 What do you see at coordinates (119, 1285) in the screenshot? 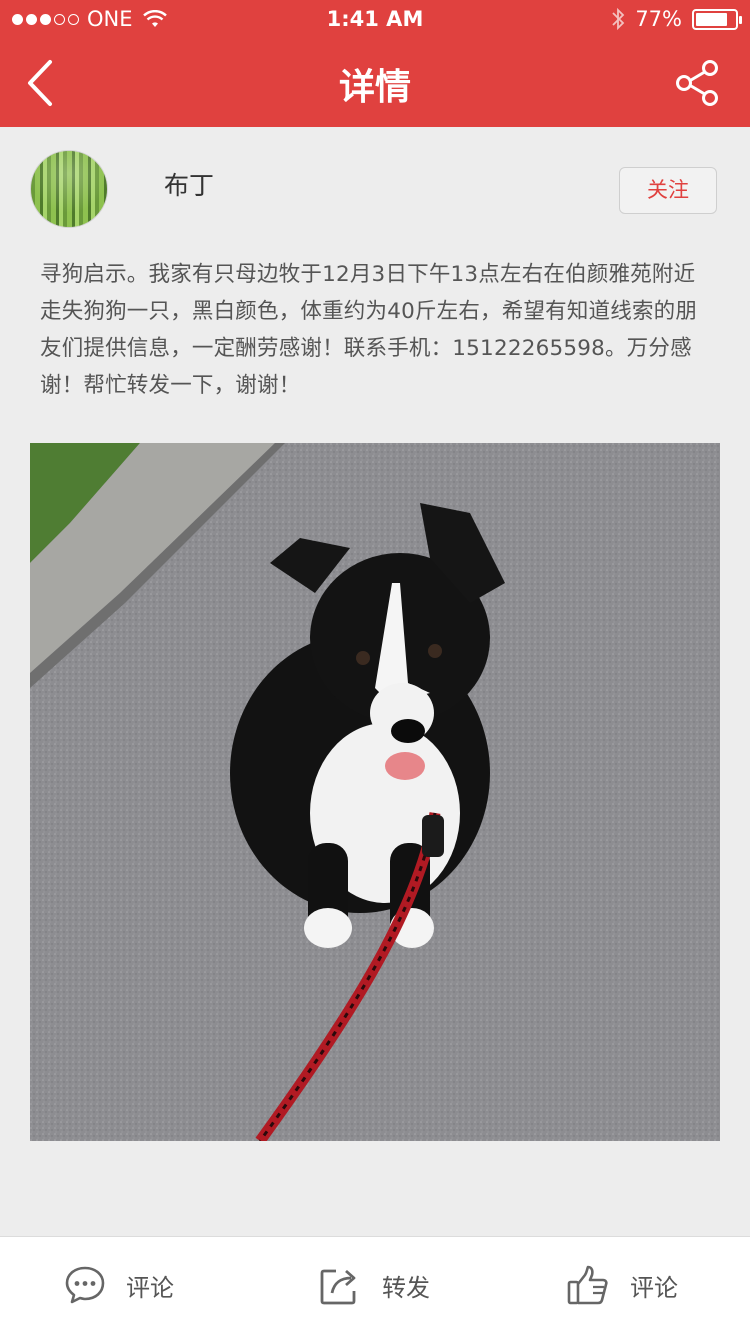
I see `comment-button: 评论` at bounding box center [119, 1285].